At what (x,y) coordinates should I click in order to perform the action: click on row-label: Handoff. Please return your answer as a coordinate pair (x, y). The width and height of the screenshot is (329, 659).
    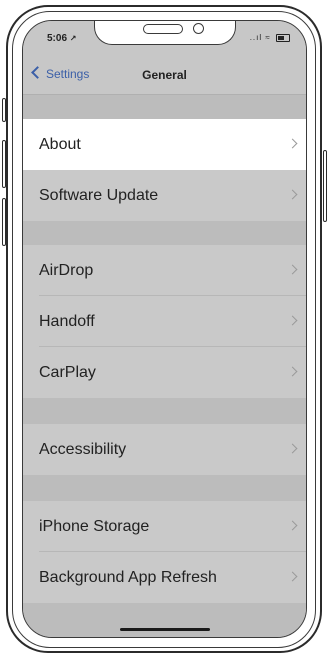
    Looking at the image, I should click on (67, 321).